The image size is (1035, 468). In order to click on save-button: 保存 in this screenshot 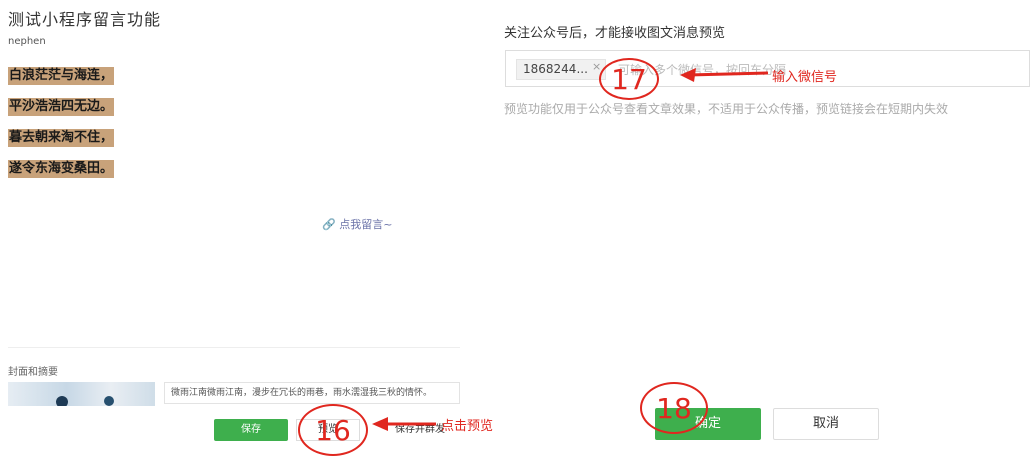, I will do `click(251, 430)`.